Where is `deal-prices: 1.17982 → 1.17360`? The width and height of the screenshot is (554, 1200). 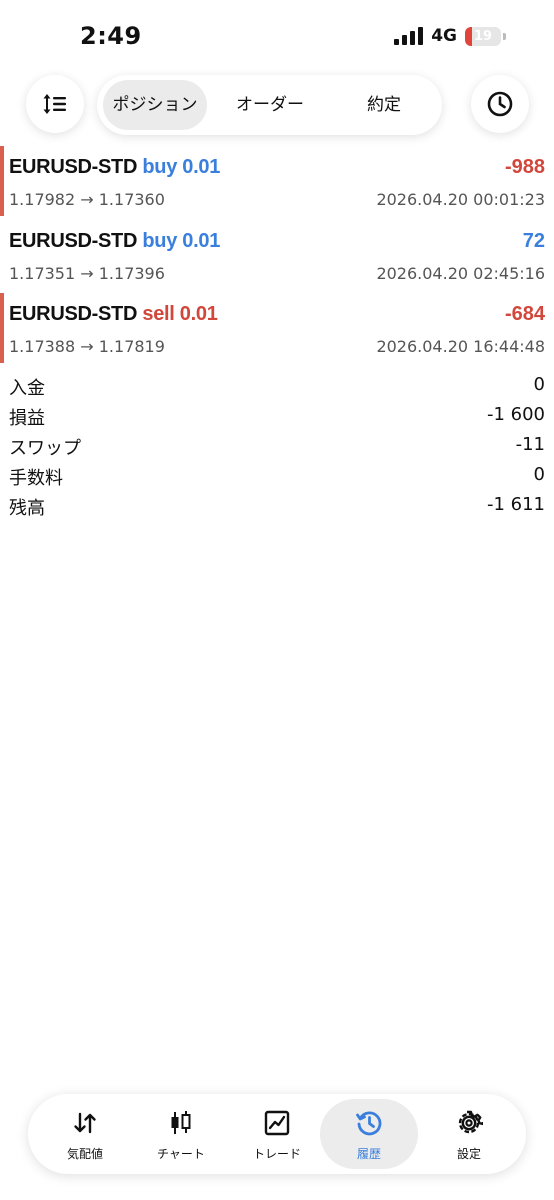 deal-prices: 1.17982 → 1.17360 is located at coordinates (87, 199).